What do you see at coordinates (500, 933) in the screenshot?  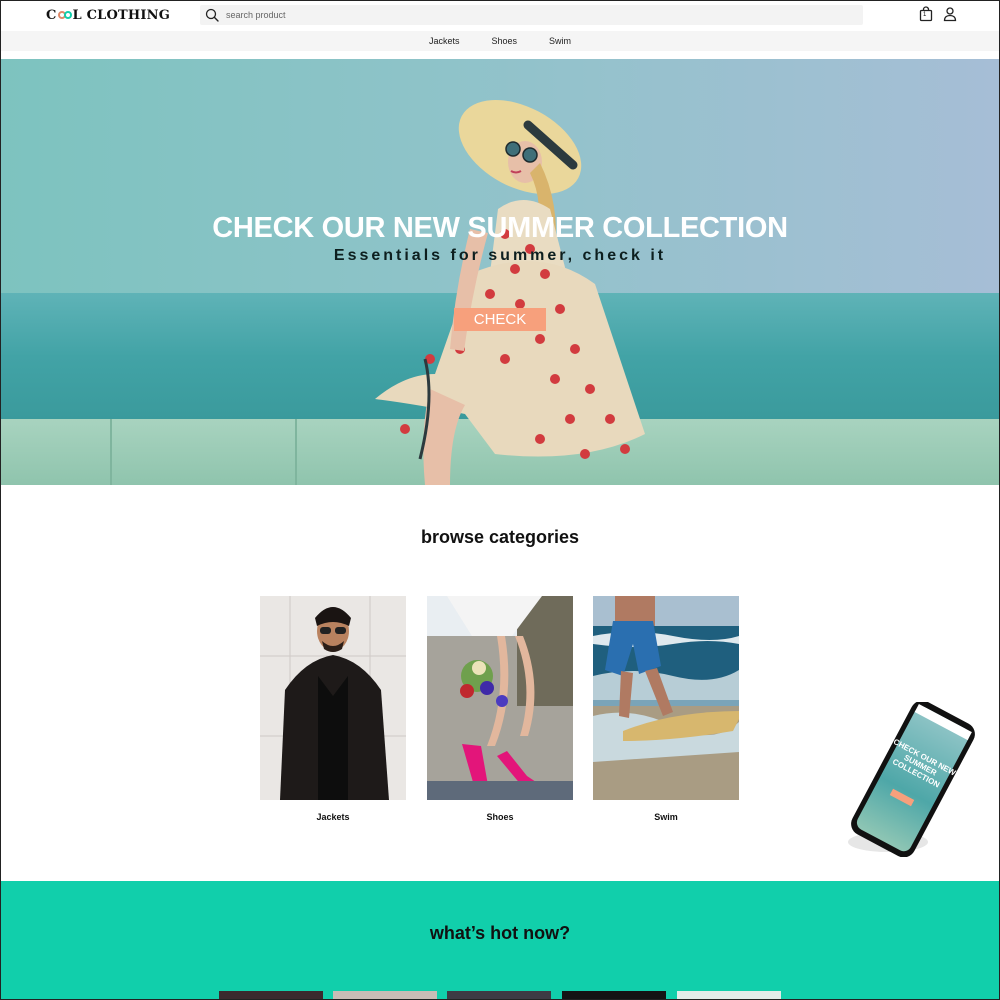 I see `whats-hot-title: what’s hot now?` at bounding box center [500, 933].